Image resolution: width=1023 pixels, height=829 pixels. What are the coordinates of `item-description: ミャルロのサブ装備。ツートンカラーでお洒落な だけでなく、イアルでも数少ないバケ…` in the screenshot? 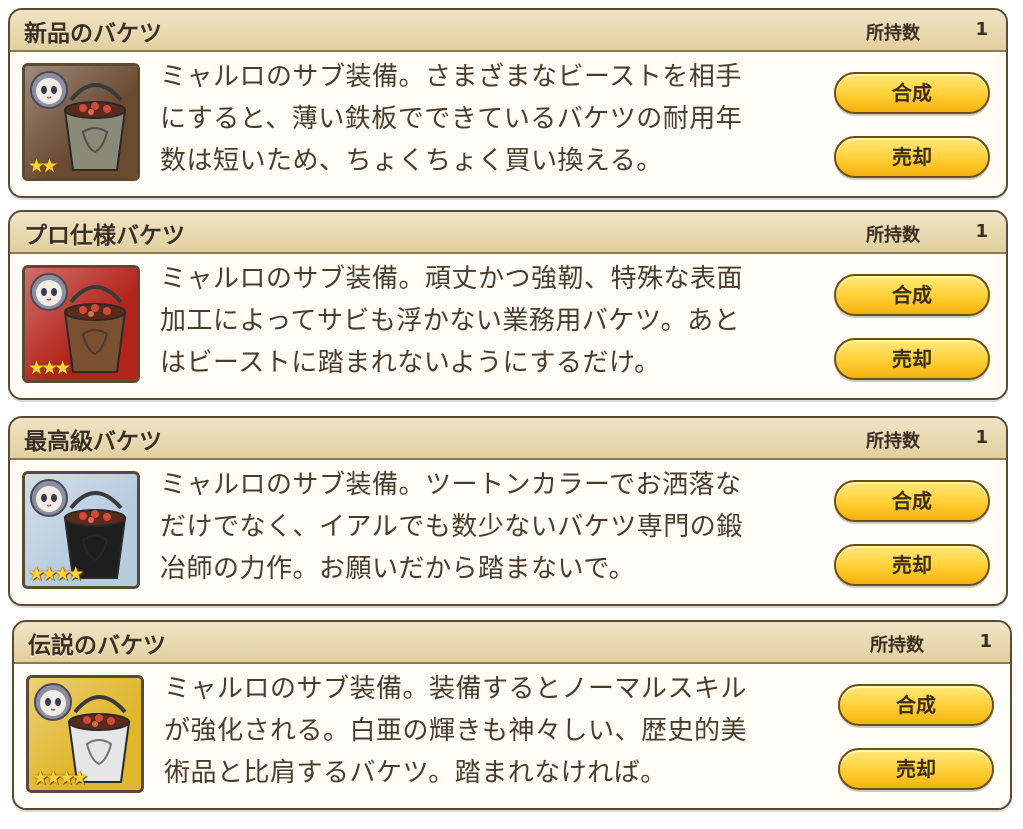 It's located at (451, 527).